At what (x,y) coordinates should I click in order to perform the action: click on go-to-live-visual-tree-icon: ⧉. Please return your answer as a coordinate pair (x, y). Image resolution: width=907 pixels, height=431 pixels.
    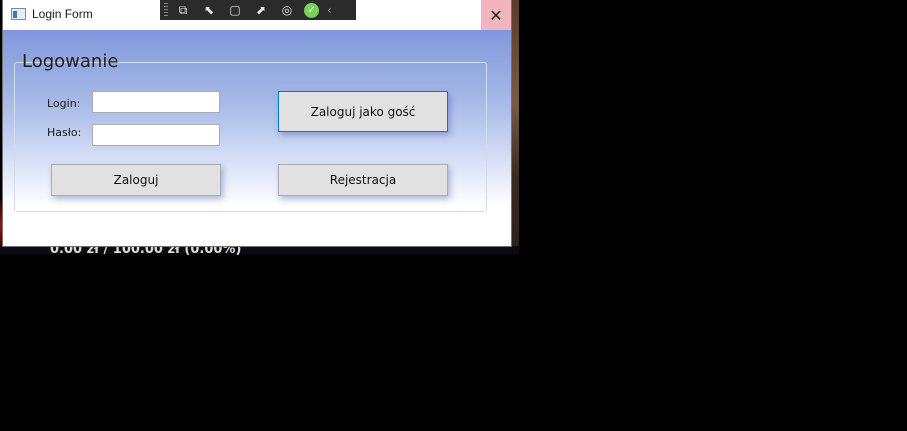
    Looking at the image, I should click on (183, 10).